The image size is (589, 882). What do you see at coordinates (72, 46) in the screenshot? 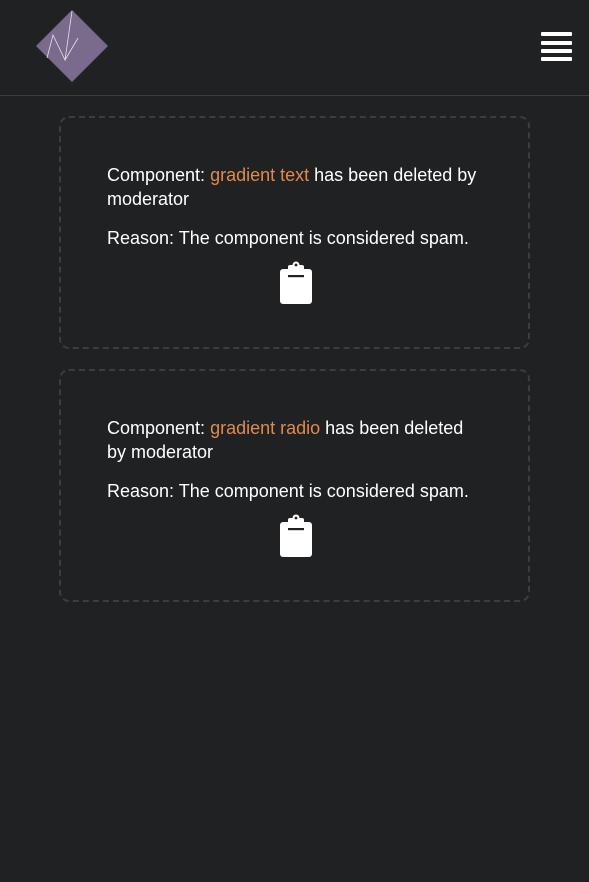
I see `logo-icon` at bounding box center [72, 46].